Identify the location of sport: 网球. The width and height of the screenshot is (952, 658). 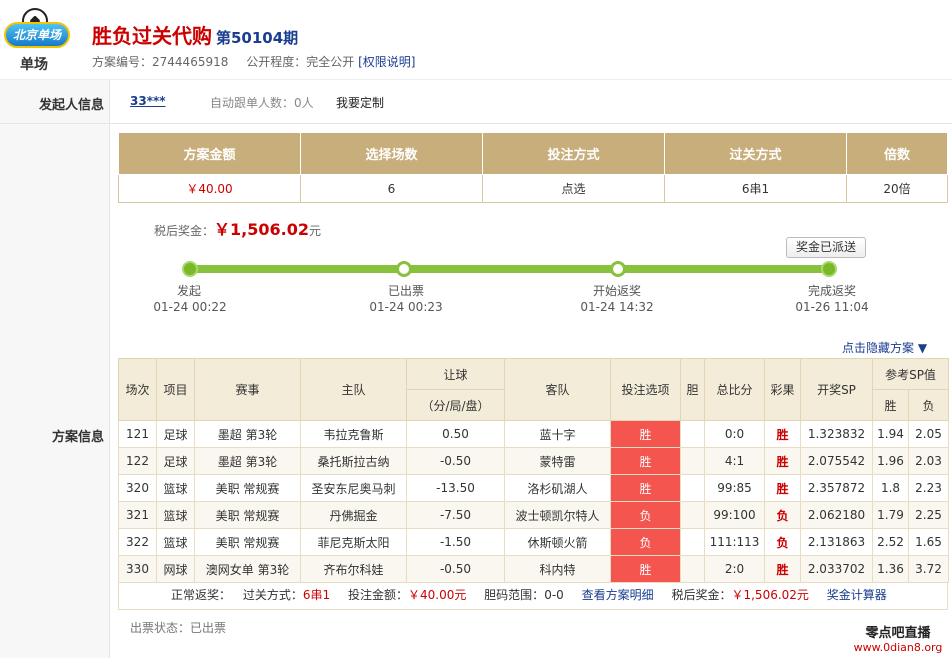
(175, 569).